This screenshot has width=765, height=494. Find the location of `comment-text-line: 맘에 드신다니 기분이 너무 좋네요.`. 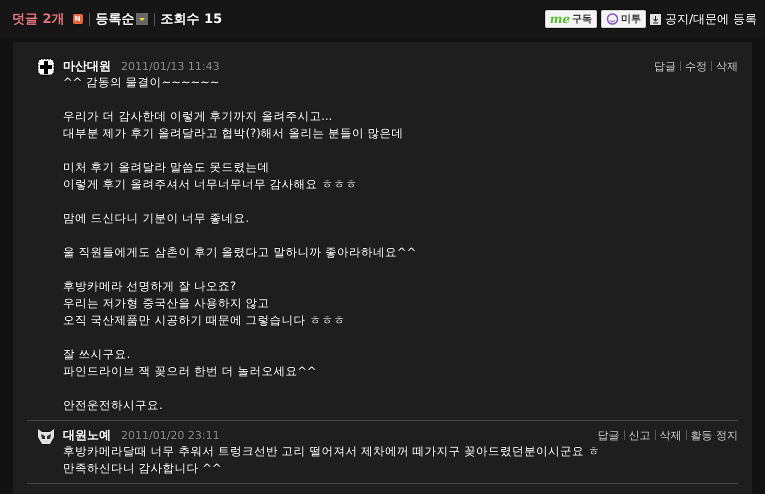

comment-text-line: 맘에 드신다니 기분이 너무 좋네요. is located at coordinates (156, 218).